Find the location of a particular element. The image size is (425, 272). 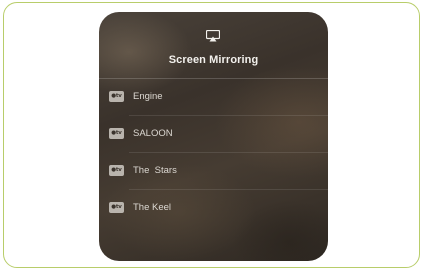

panel-header: Screen Mirroring is located at coordinates (213, 45).